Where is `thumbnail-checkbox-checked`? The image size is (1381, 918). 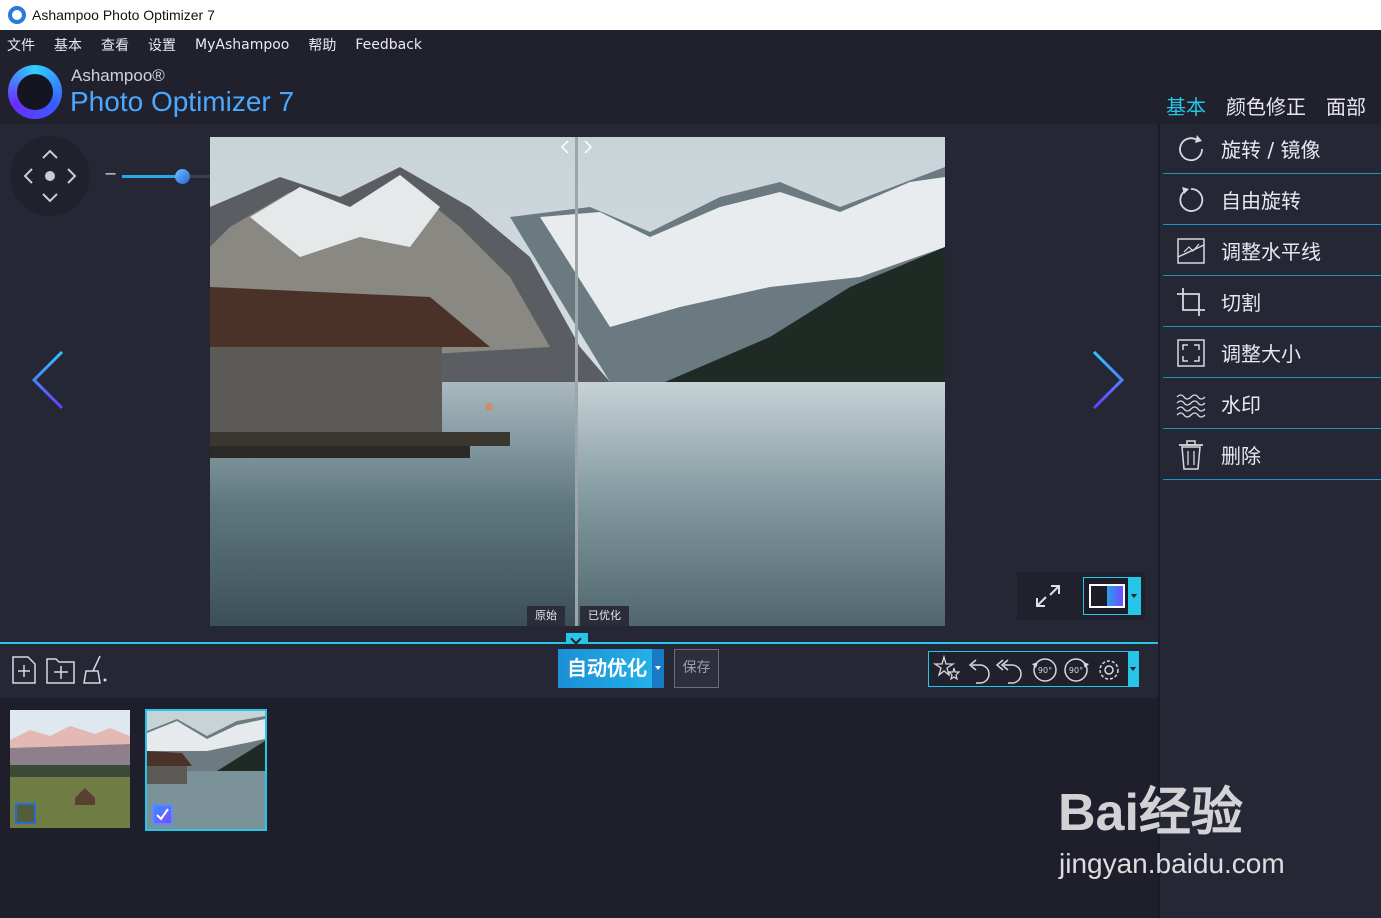
thumbnail-checkbox-checked is located at coordinates (162, 814).